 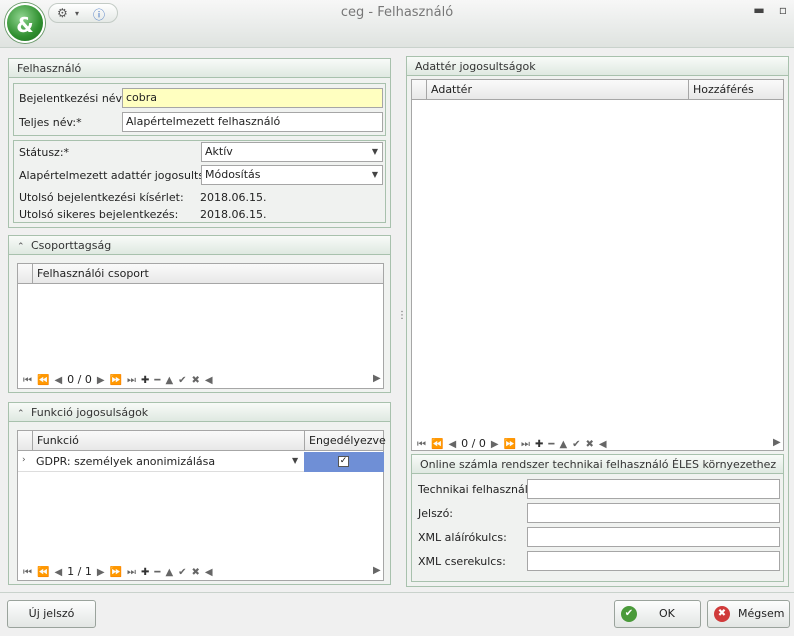 I want to click on group-column-header: Felhasználói csoport, so click(x=208, y=274).